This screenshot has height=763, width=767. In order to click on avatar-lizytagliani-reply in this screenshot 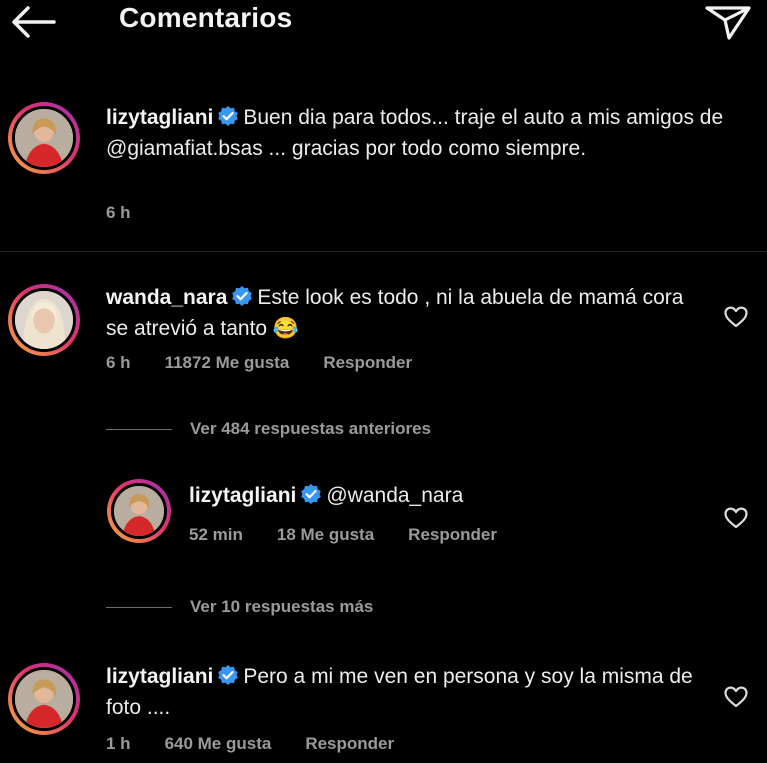, I will do `click(139, 511)`.